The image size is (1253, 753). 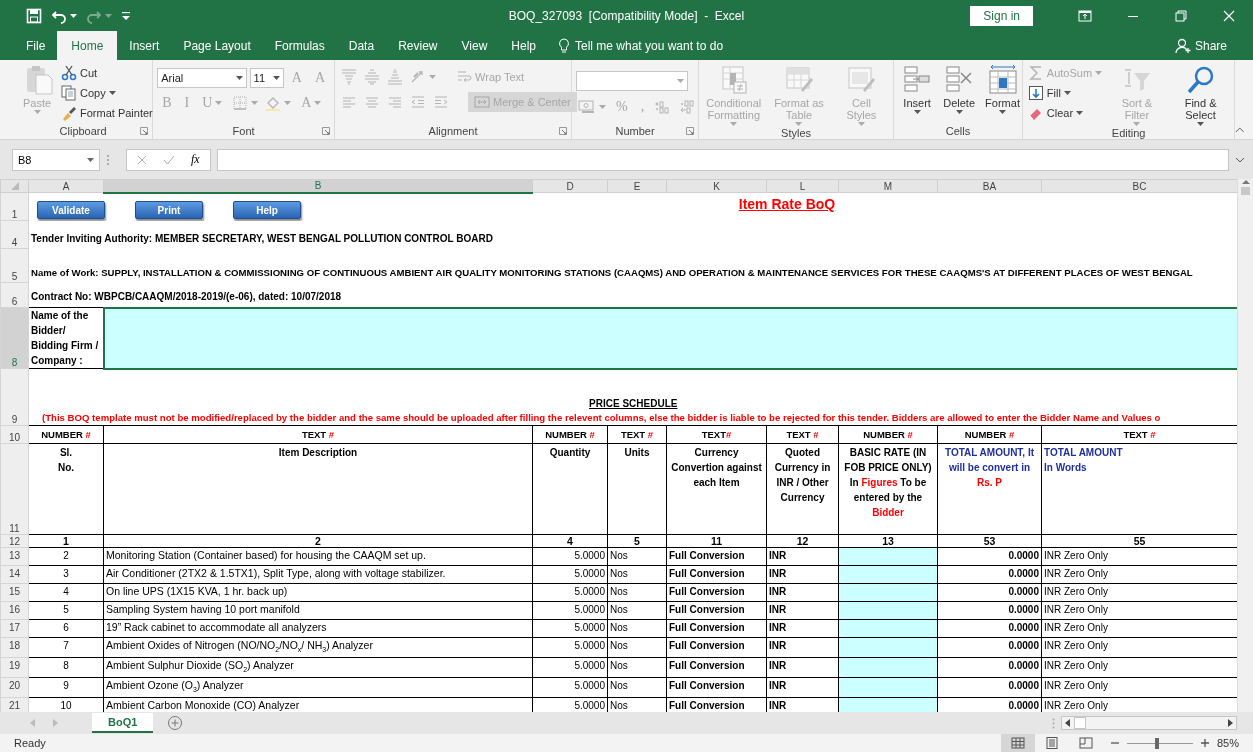 What do you see at coordinates (1182, 45) in the screenshot?
I see `person-icon` at bounding box center [1182, 45].